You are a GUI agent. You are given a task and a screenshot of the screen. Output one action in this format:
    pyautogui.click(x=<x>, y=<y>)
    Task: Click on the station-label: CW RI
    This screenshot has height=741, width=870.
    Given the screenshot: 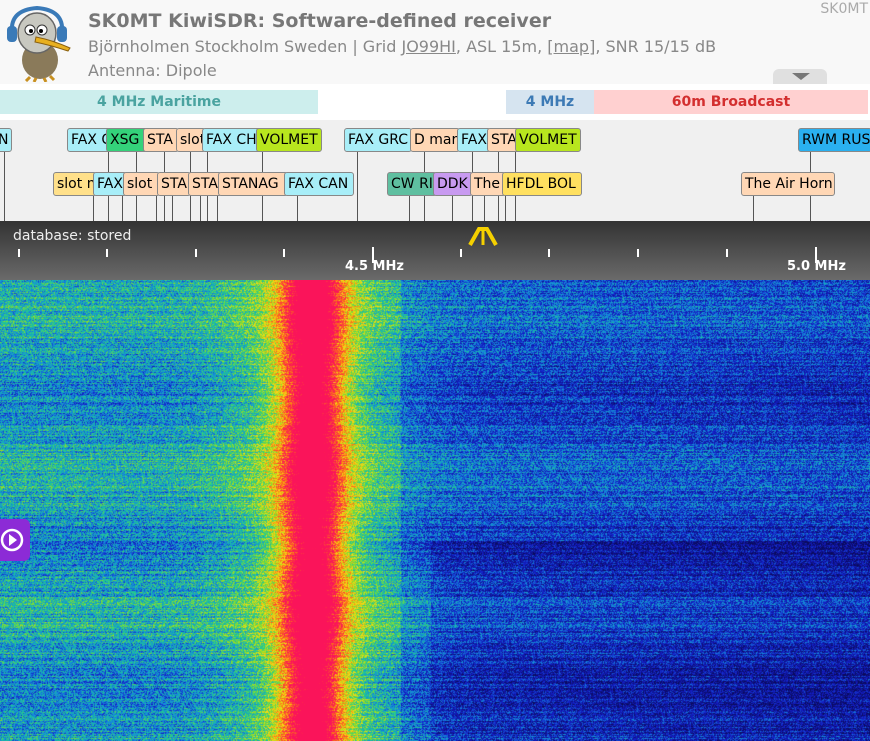 What is the action you would take?
    pyautogui.click(x=412, y=184)
    